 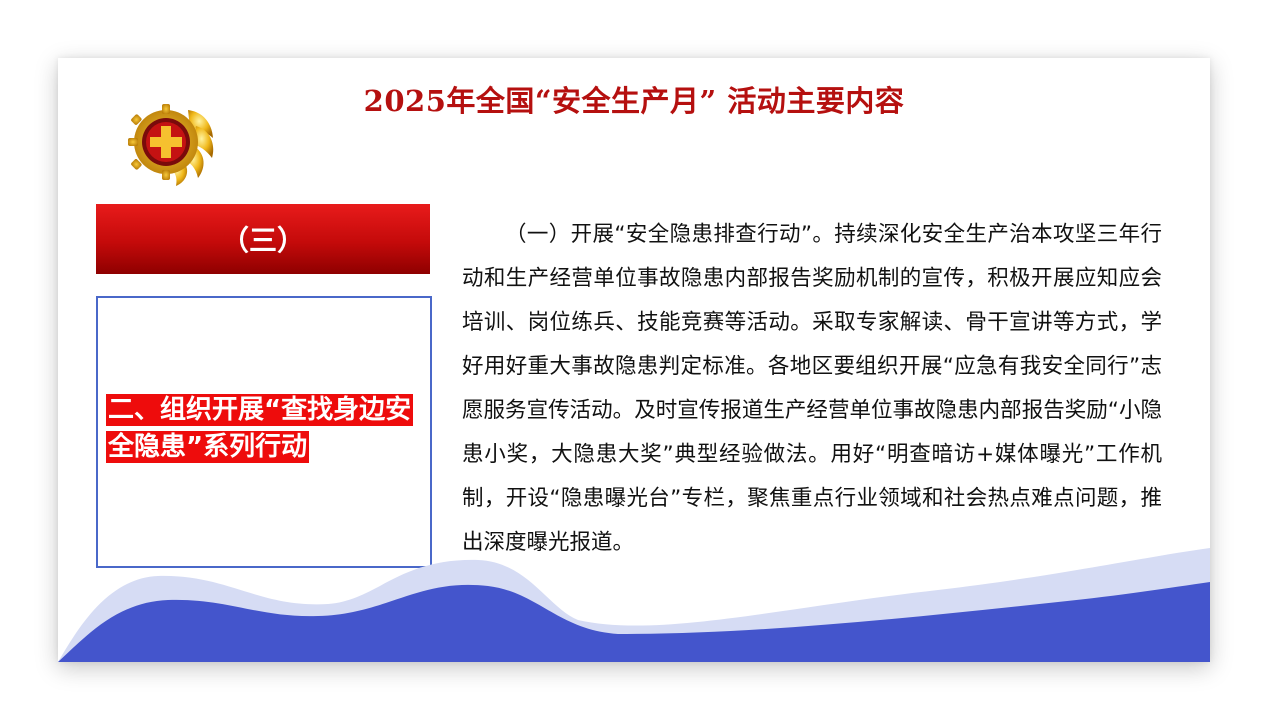 I want to click on topic-heading: 二、组织开展“查找身边安全隐患”系列行动, so click(x=265, y=429).